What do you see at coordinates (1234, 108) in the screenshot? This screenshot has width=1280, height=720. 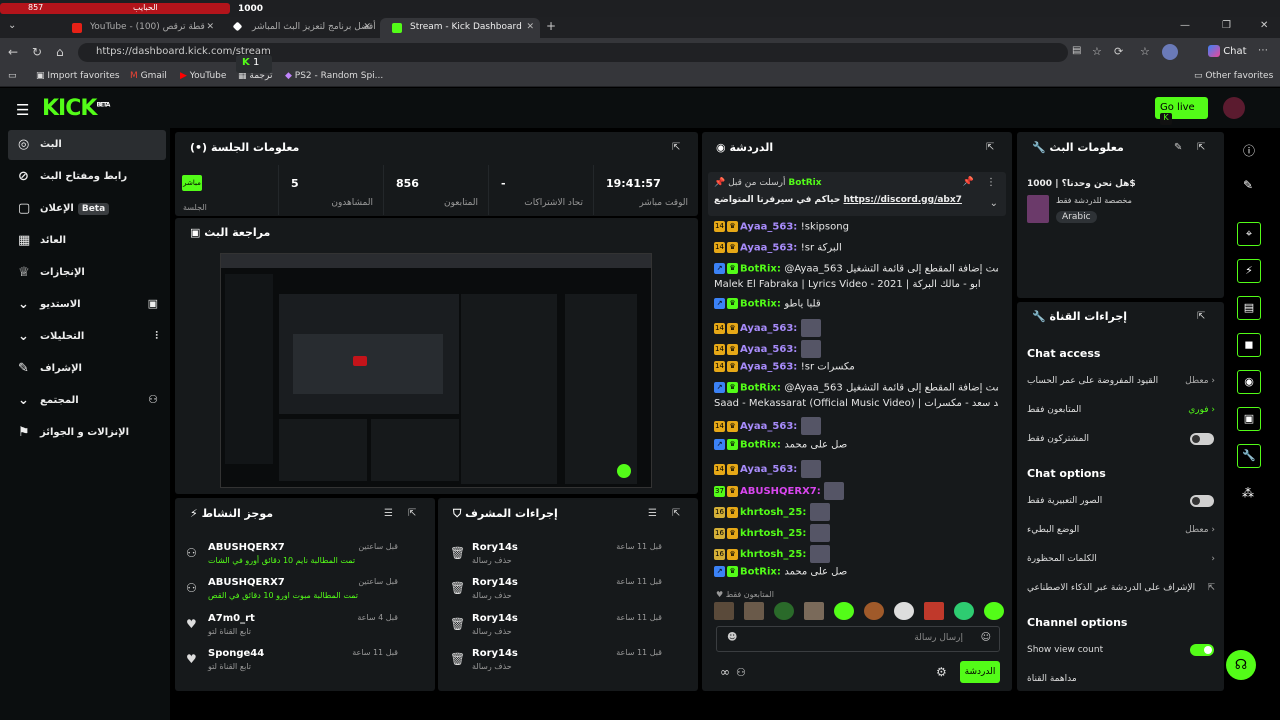 I see `avatar` at bounding box center [1234, 108].